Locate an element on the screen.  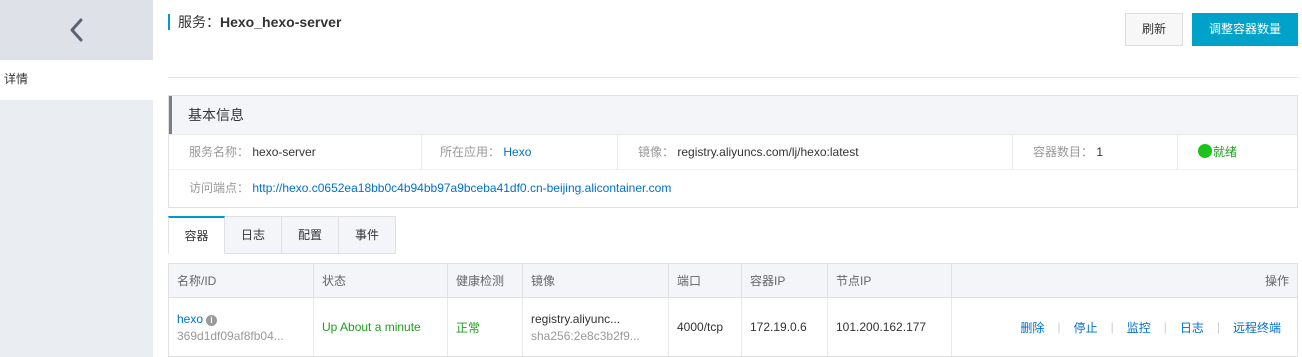
info-icon: i is located at coordinates (212, 320).